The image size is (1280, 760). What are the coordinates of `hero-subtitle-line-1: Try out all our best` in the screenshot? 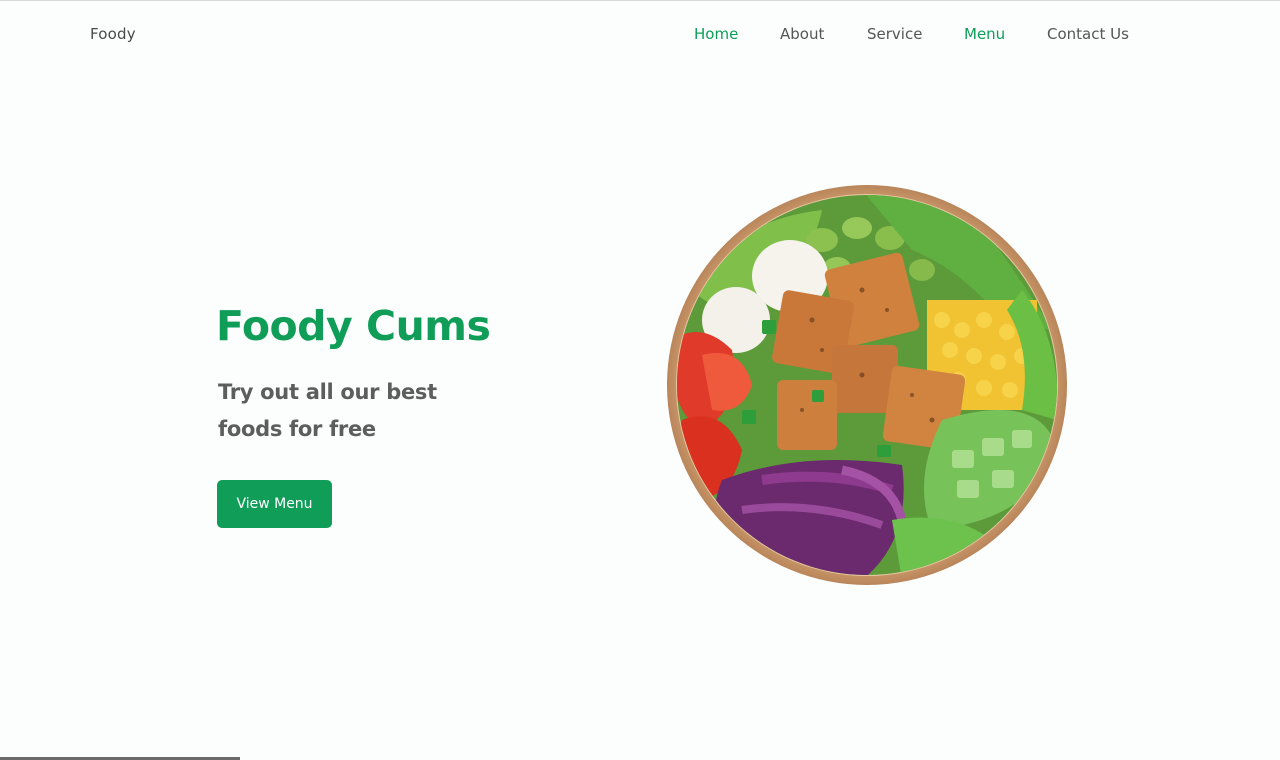 It's located at (327, 392).